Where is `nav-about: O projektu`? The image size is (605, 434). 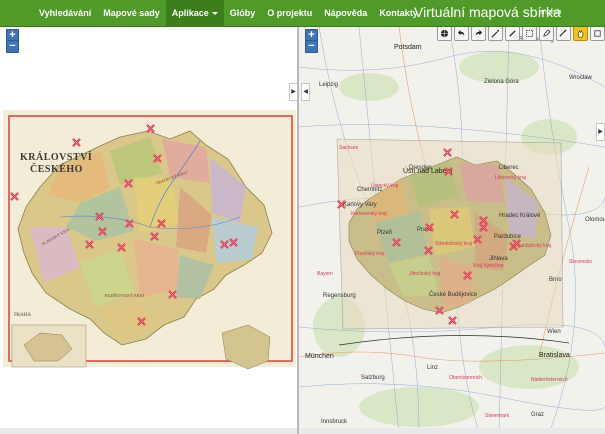
nav-about: O projektu is located at coordinates (289, 13).